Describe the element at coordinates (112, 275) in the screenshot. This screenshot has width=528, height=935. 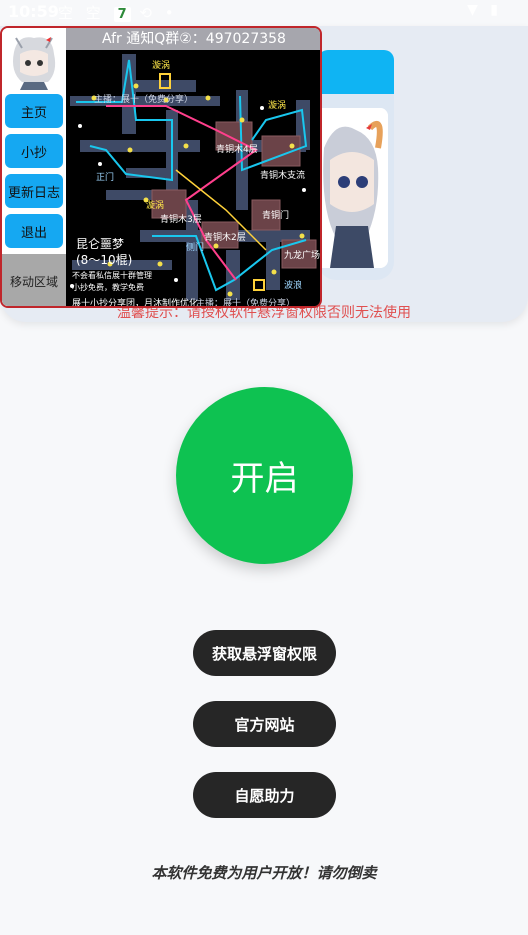
I see `map-note-1: 不会看私信展十群管理` at that location.